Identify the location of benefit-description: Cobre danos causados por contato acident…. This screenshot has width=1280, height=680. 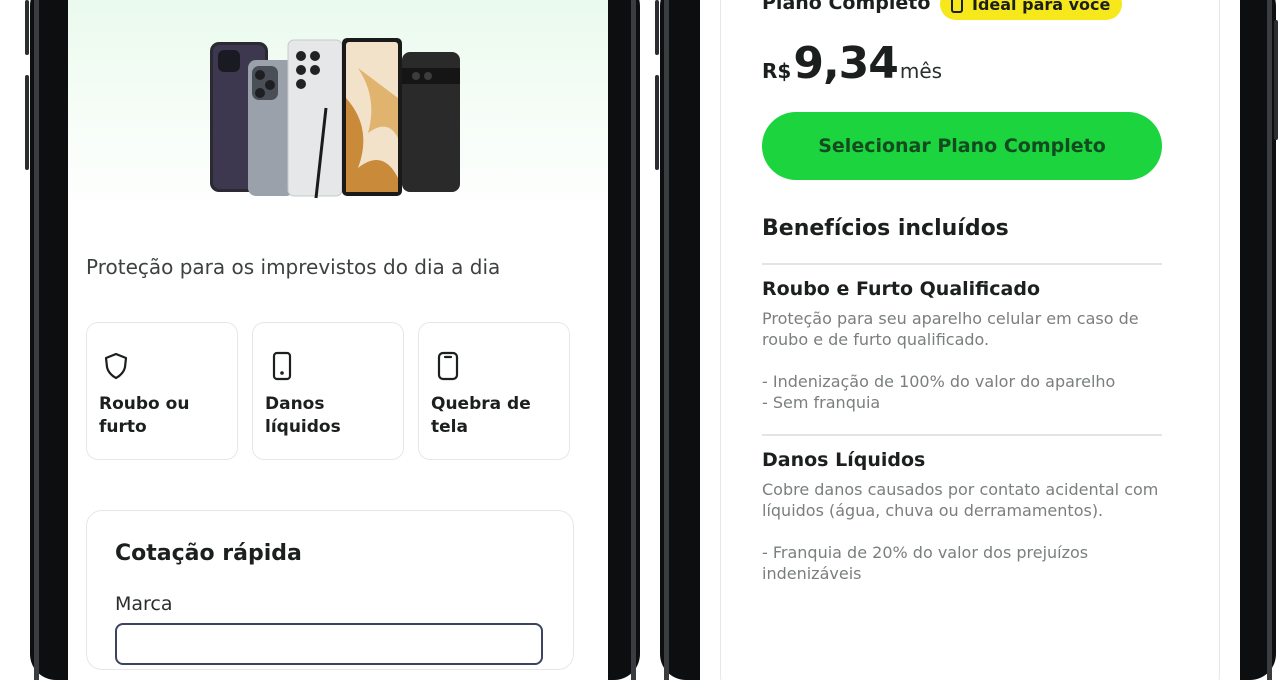
(960, 531).